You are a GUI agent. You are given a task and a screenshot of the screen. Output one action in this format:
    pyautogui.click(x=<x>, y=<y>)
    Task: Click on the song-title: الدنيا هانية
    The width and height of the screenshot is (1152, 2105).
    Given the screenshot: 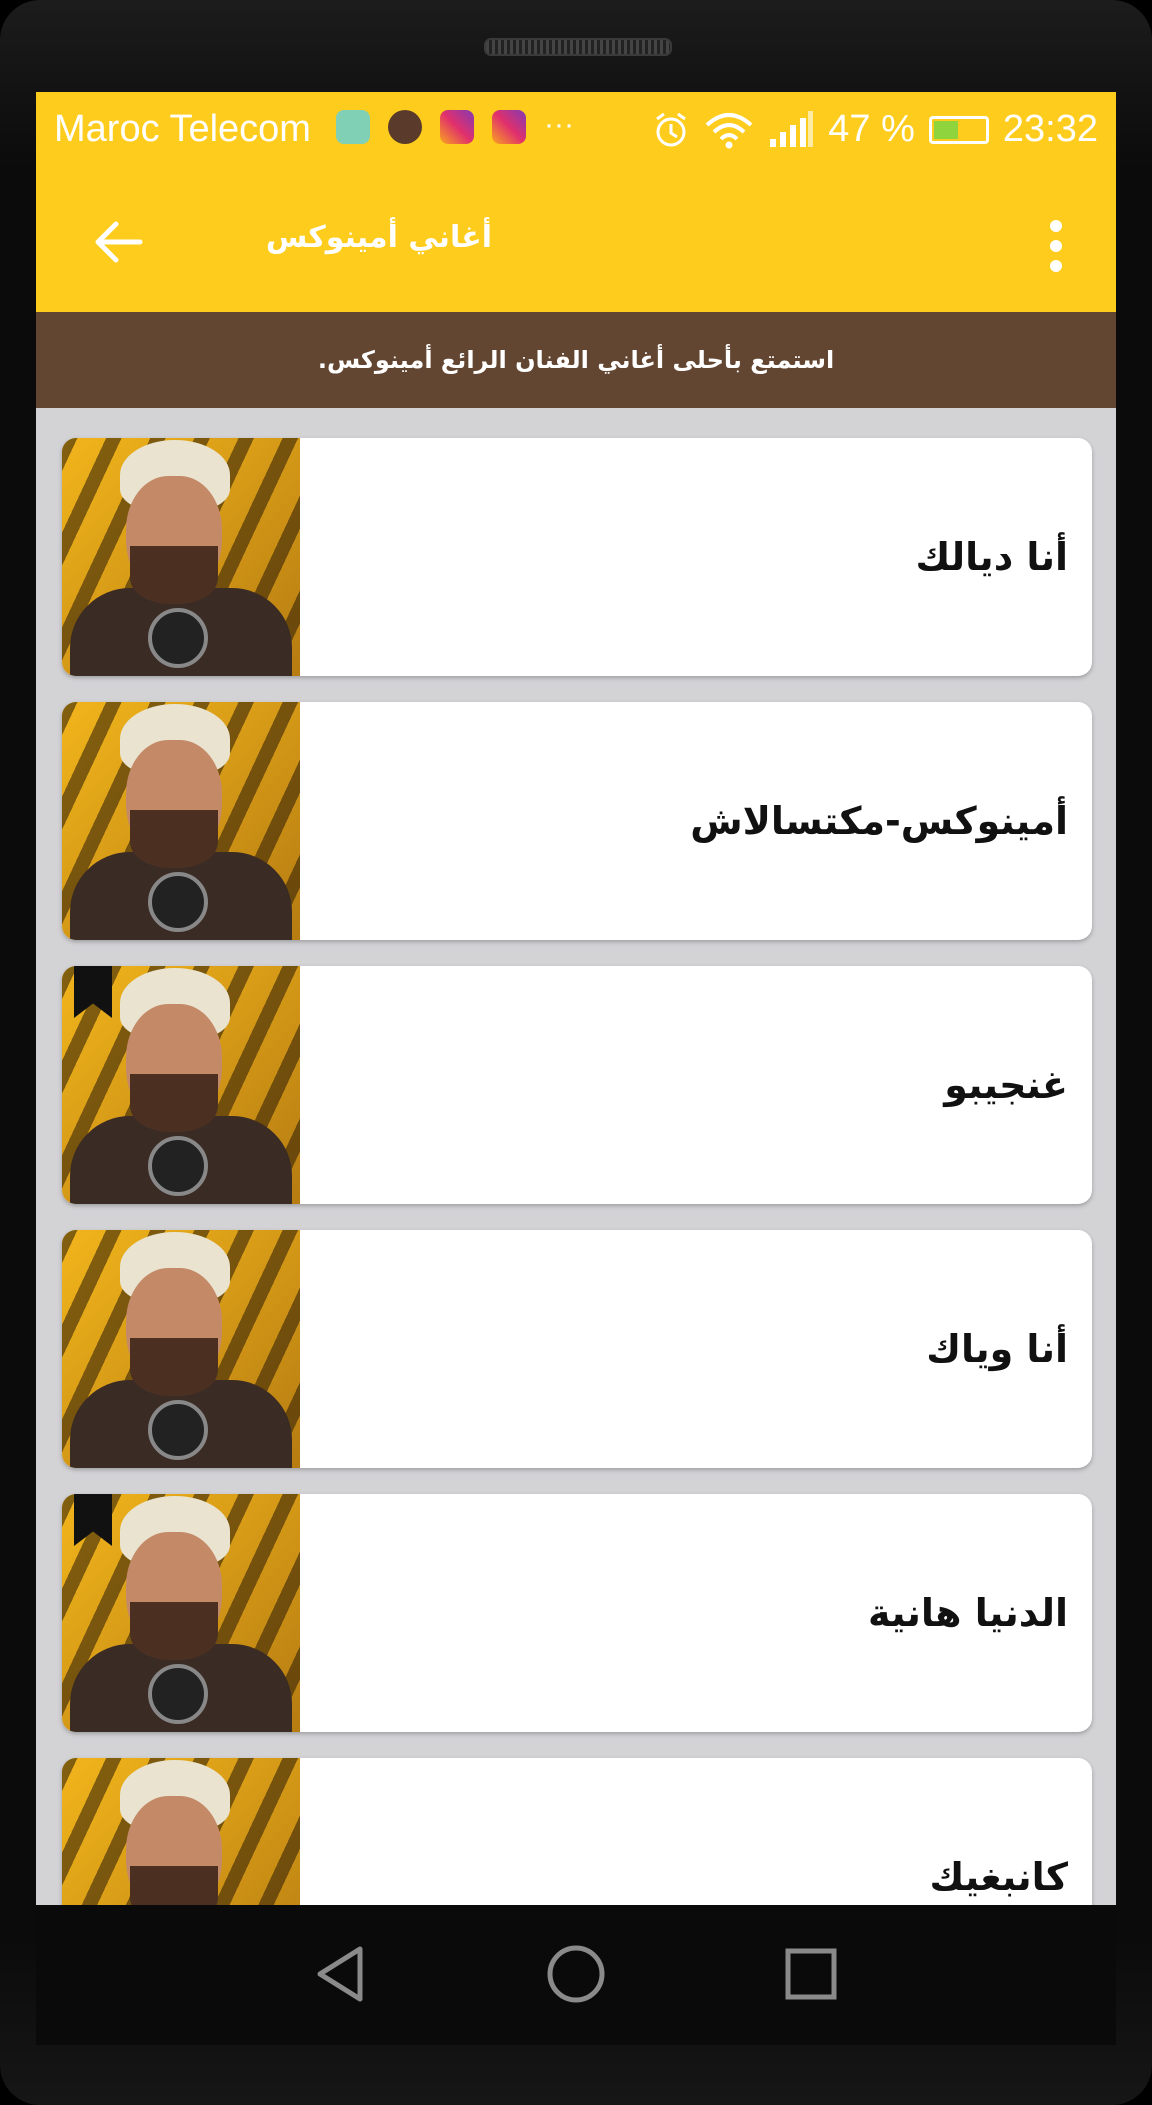 What is the action you would take?
    pyautogui.click(x=968, y=1613)
    